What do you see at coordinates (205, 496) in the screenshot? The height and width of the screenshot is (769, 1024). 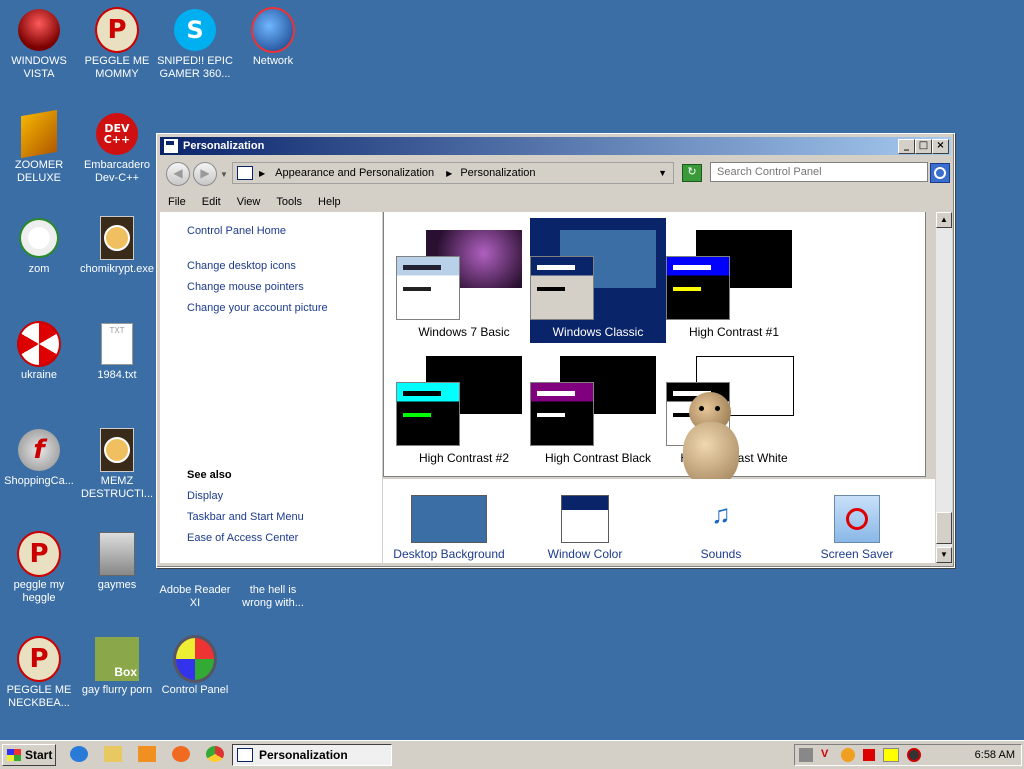 I see `display-link: Display` at bounding box center [205, 496].